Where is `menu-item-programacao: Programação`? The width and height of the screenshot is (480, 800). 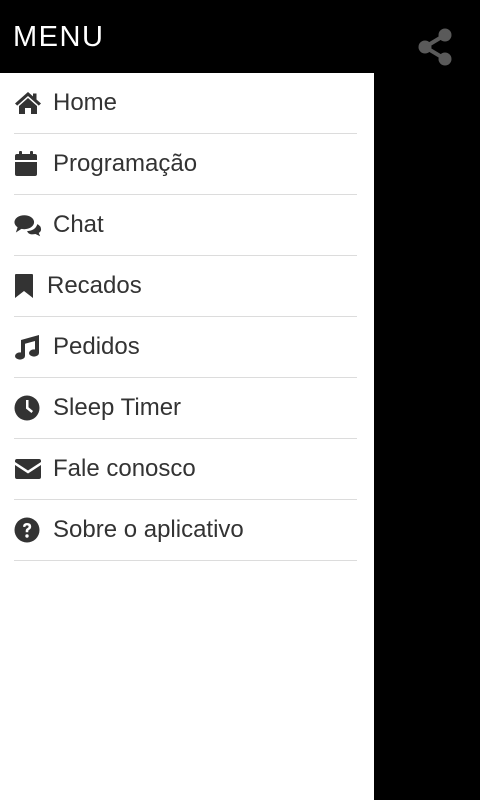 menu-item-programacao: Programação is located at coordinates (185, 164).